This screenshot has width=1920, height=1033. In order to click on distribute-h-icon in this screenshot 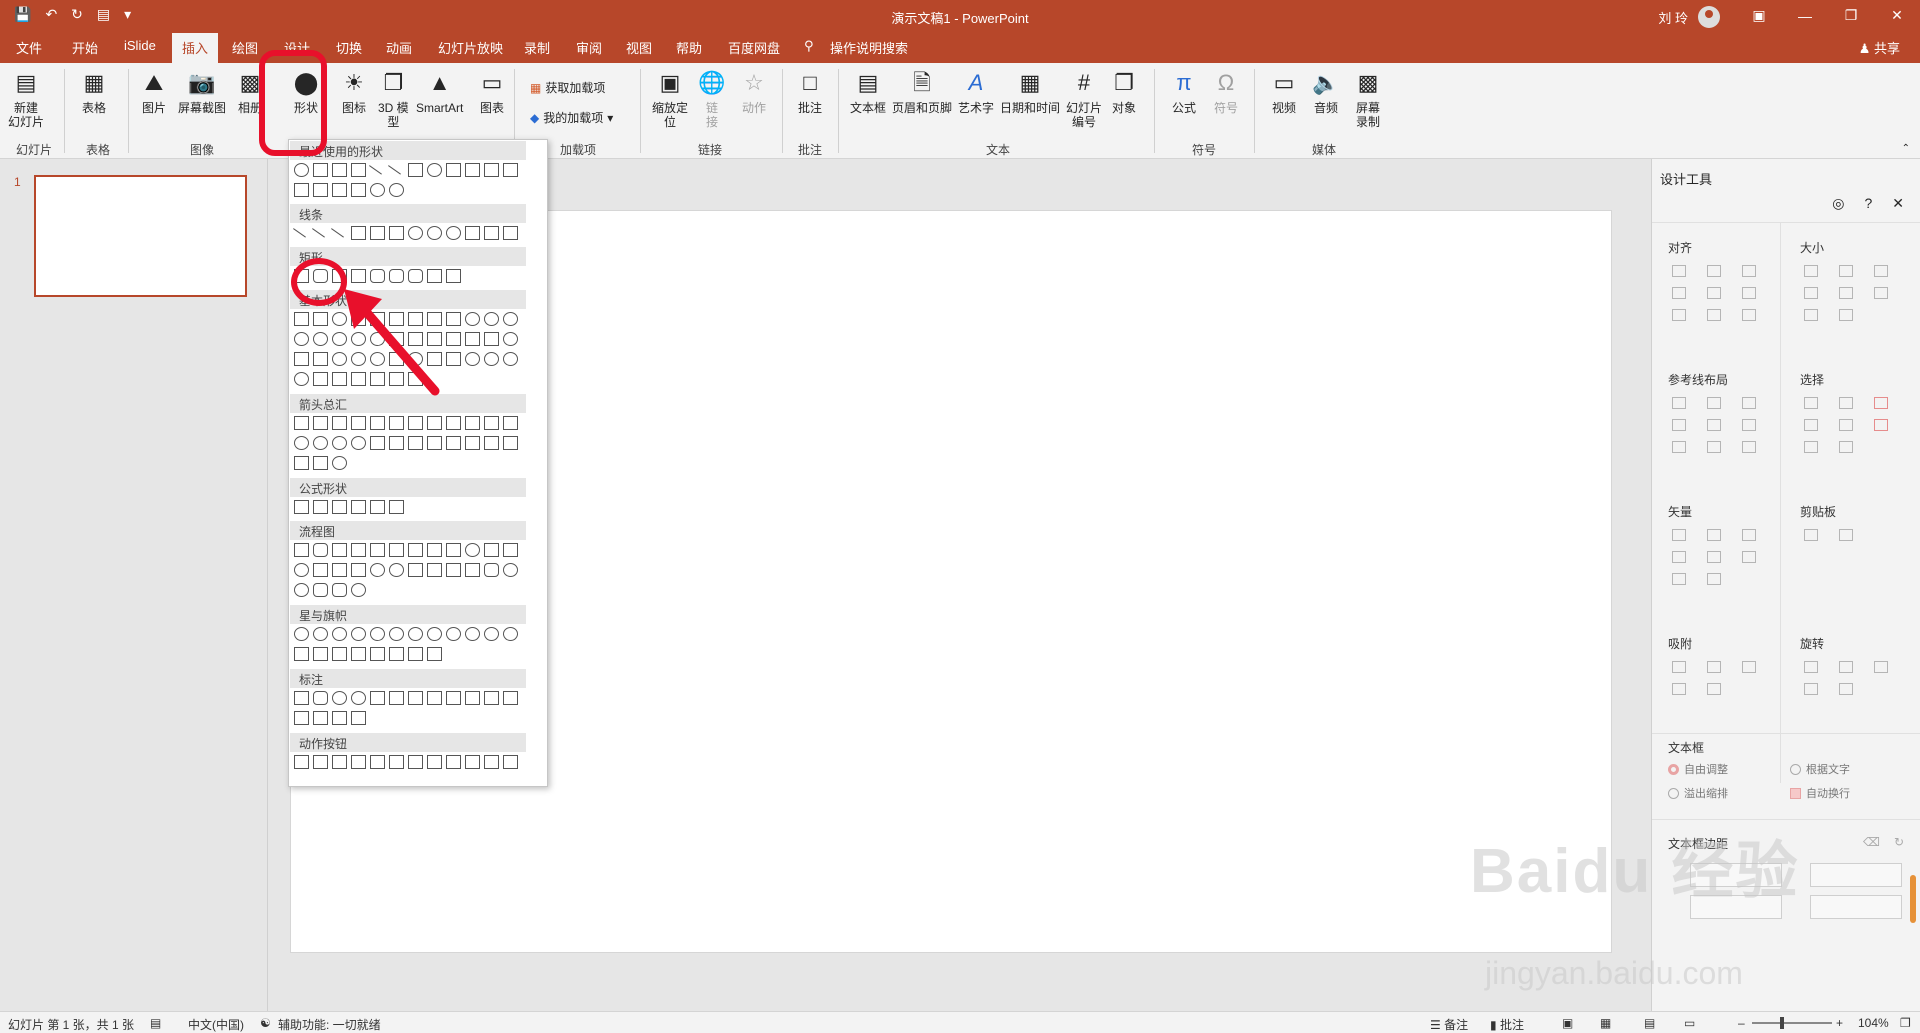, I will do `click(1679, 315)`.